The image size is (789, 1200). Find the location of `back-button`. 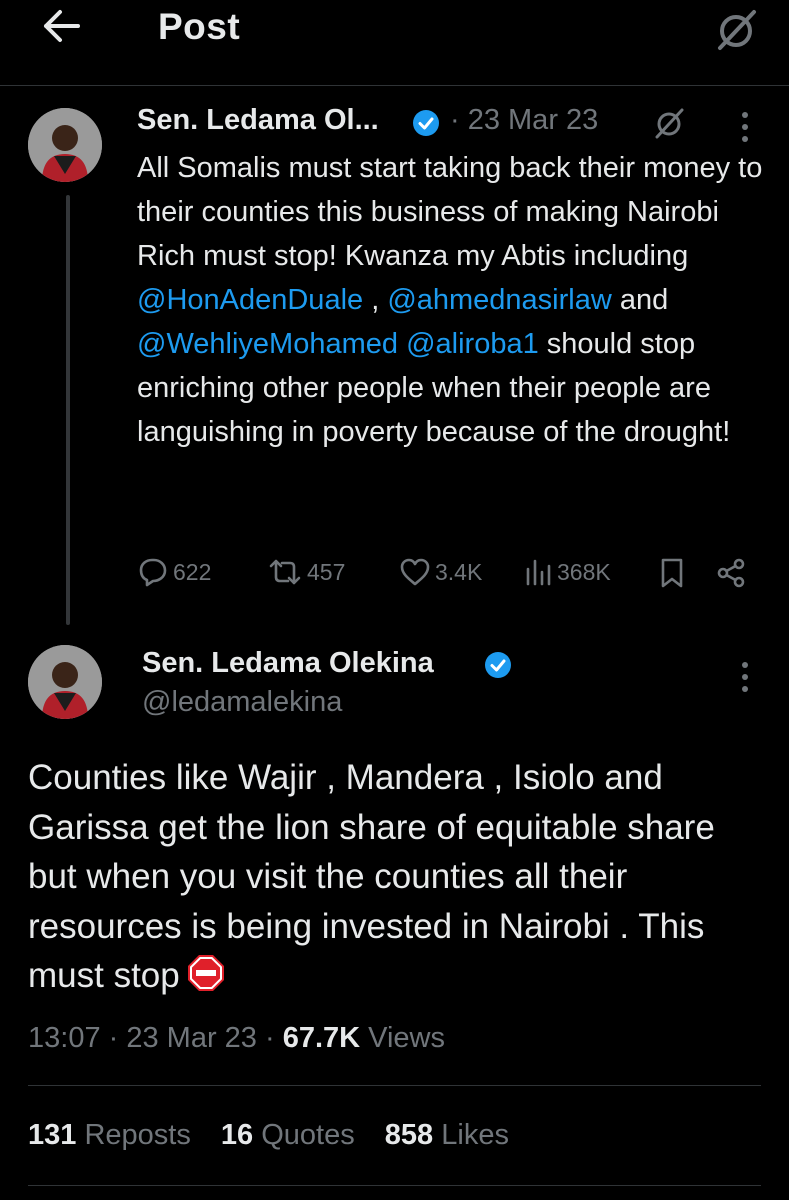

back-button is located at coordinates (61, 26).